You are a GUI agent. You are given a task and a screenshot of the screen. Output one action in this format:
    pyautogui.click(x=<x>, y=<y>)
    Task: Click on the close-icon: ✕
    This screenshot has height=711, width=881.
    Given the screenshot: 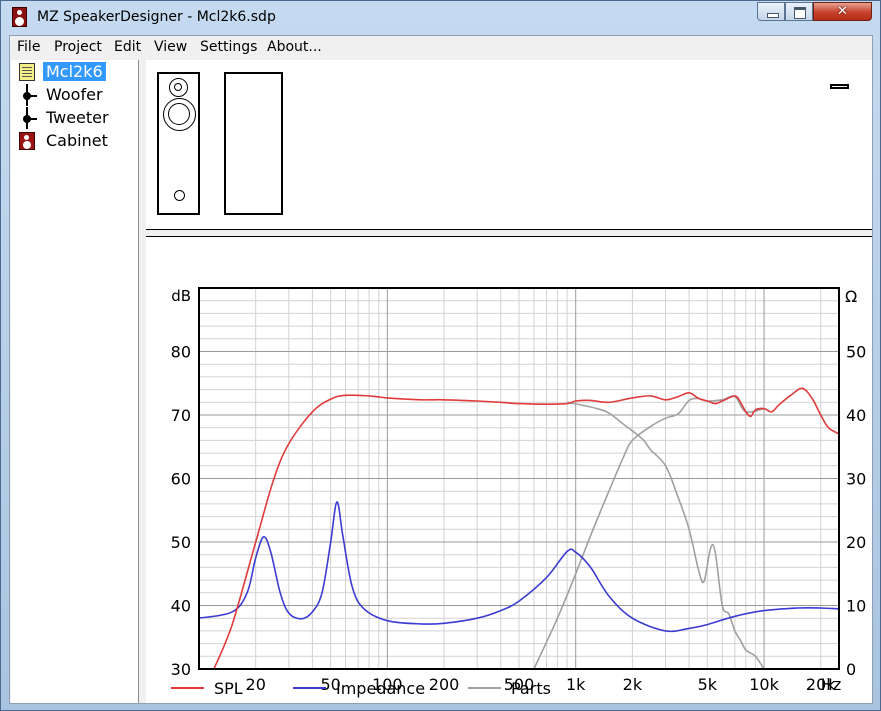 What is the action you would take?
    pyautogui.click(x=842, y=11)
    